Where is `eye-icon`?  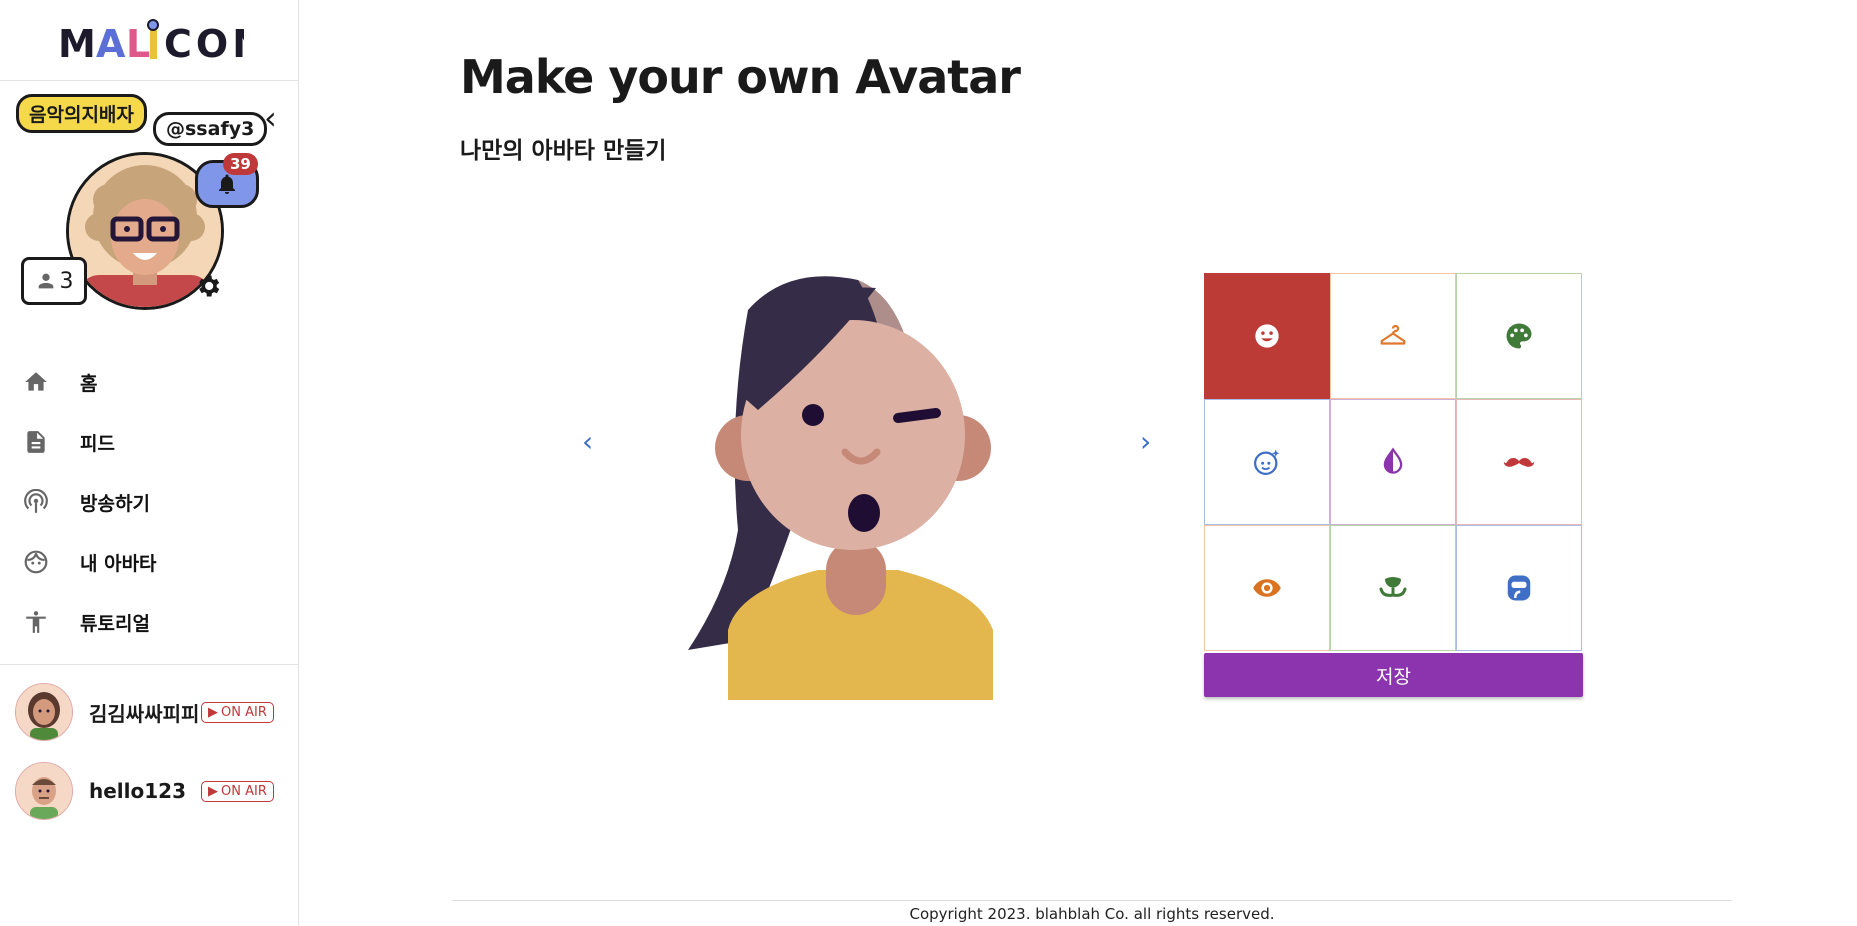
eye-icon is located at coordinates (1267, 588).